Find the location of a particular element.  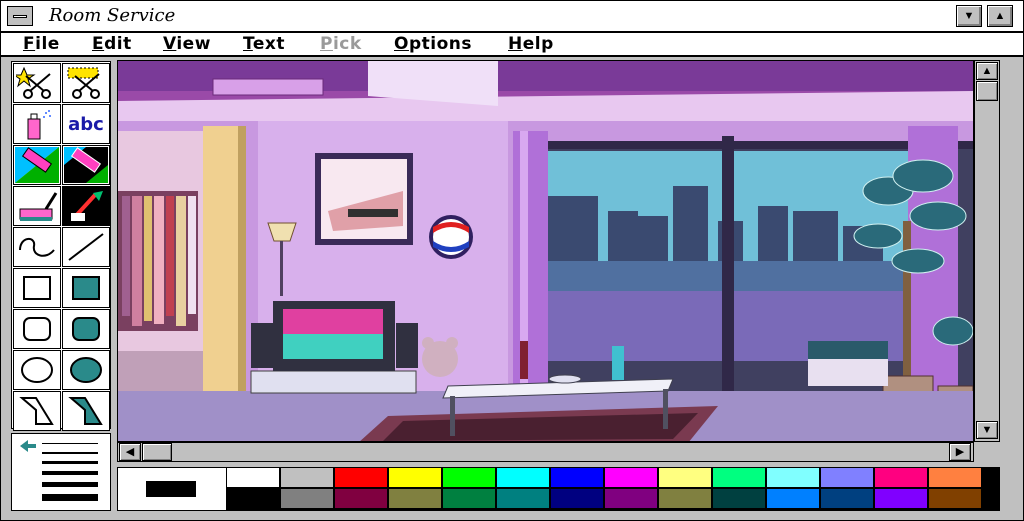

color-eraser-icon is located at coordinates (37, 165).